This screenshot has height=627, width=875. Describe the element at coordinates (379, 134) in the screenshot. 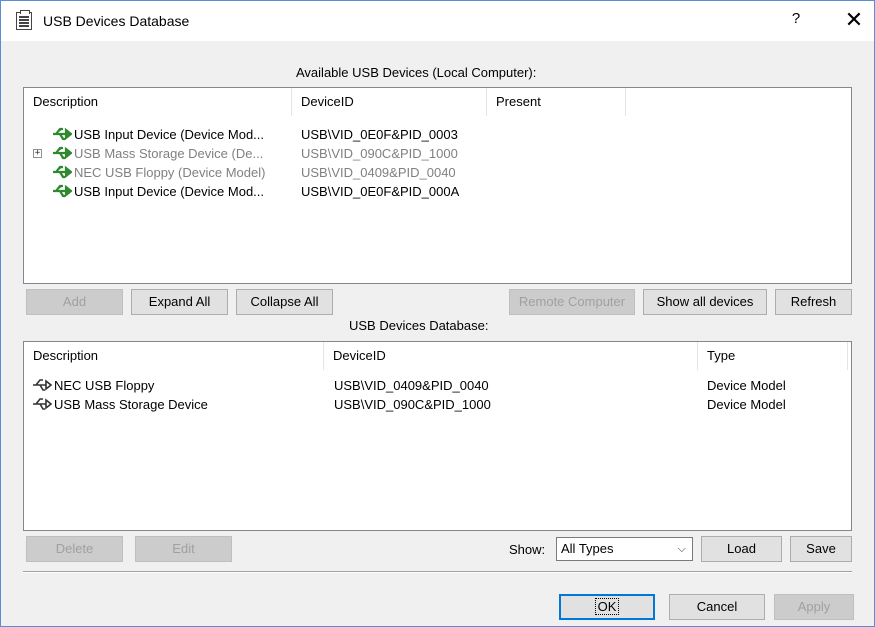

I see `row-deviceid: USB\VID_0E0F&PID_0003` at that location.